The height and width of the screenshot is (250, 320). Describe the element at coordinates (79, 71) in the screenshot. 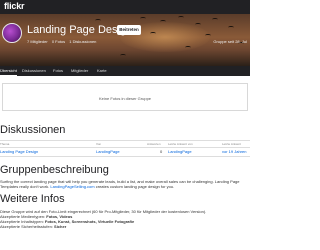

I see `tab-members: Mitglieder` at that location.